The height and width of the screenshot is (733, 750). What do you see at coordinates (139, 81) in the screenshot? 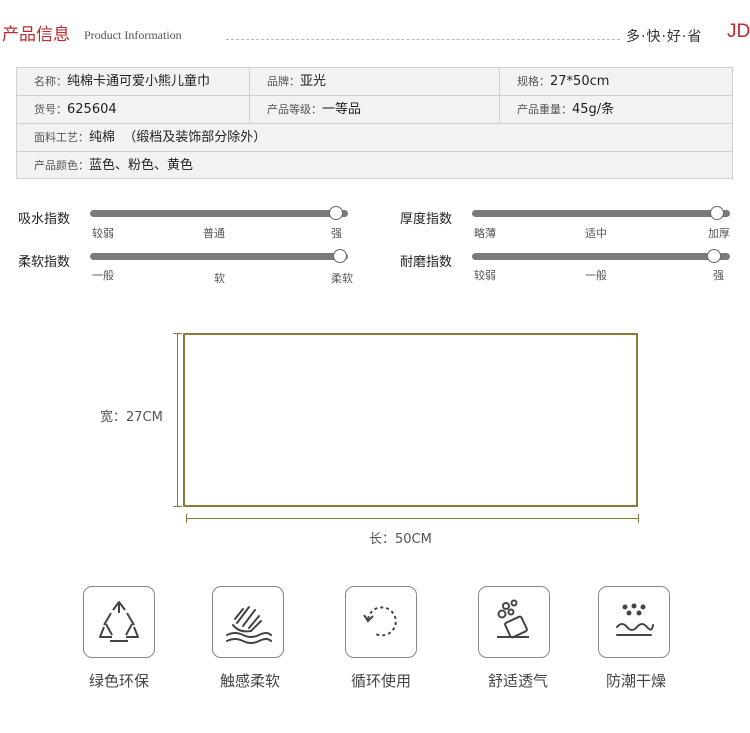
I see `name-value: 纯棉卡通可爱小熊儿童巾` at bounding box center [139, 81].